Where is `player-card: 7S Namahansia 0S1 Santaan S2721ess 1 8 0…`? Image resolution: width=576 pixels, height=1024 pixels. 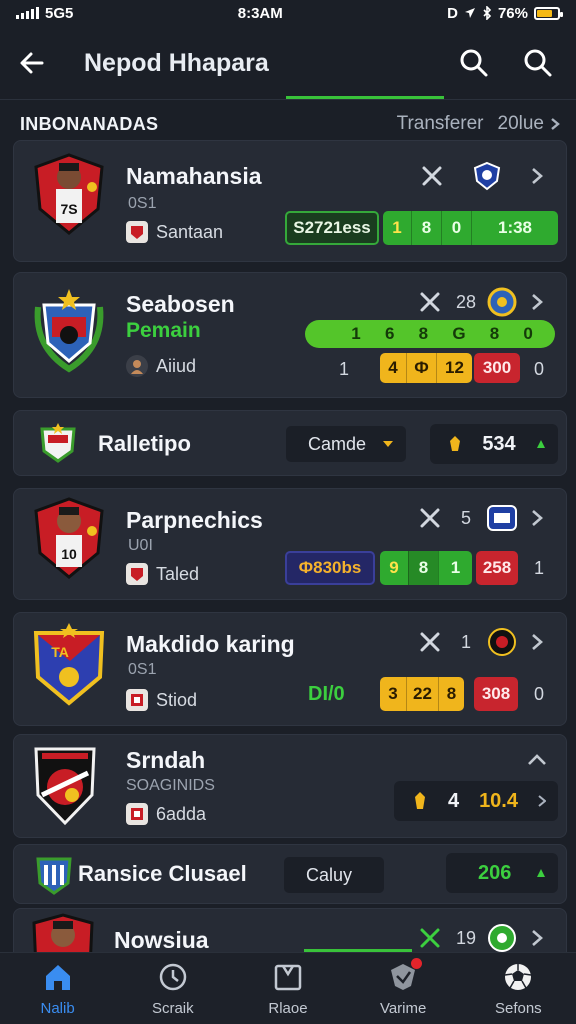
player-card: 7S Namahansia 0S1 Santaan S2721ess 1 8 0… is located at coordinates (290, 201).